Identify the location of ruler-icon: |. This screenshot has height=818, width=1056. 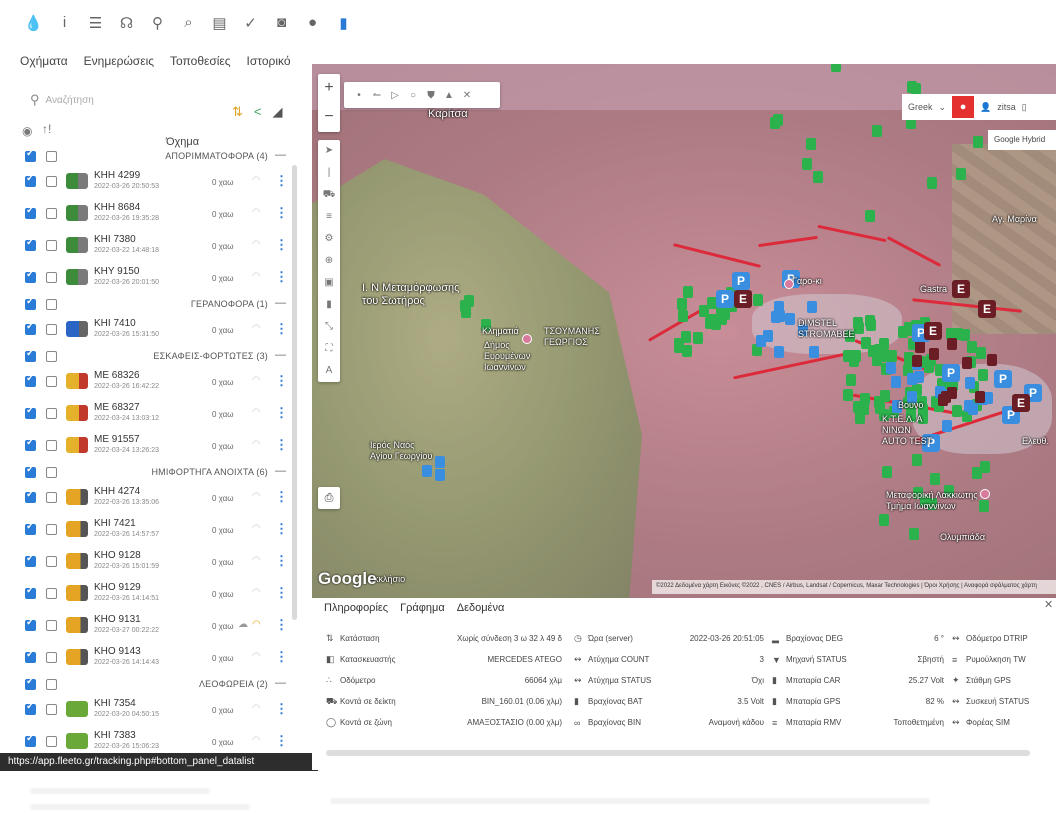
(329, 173).